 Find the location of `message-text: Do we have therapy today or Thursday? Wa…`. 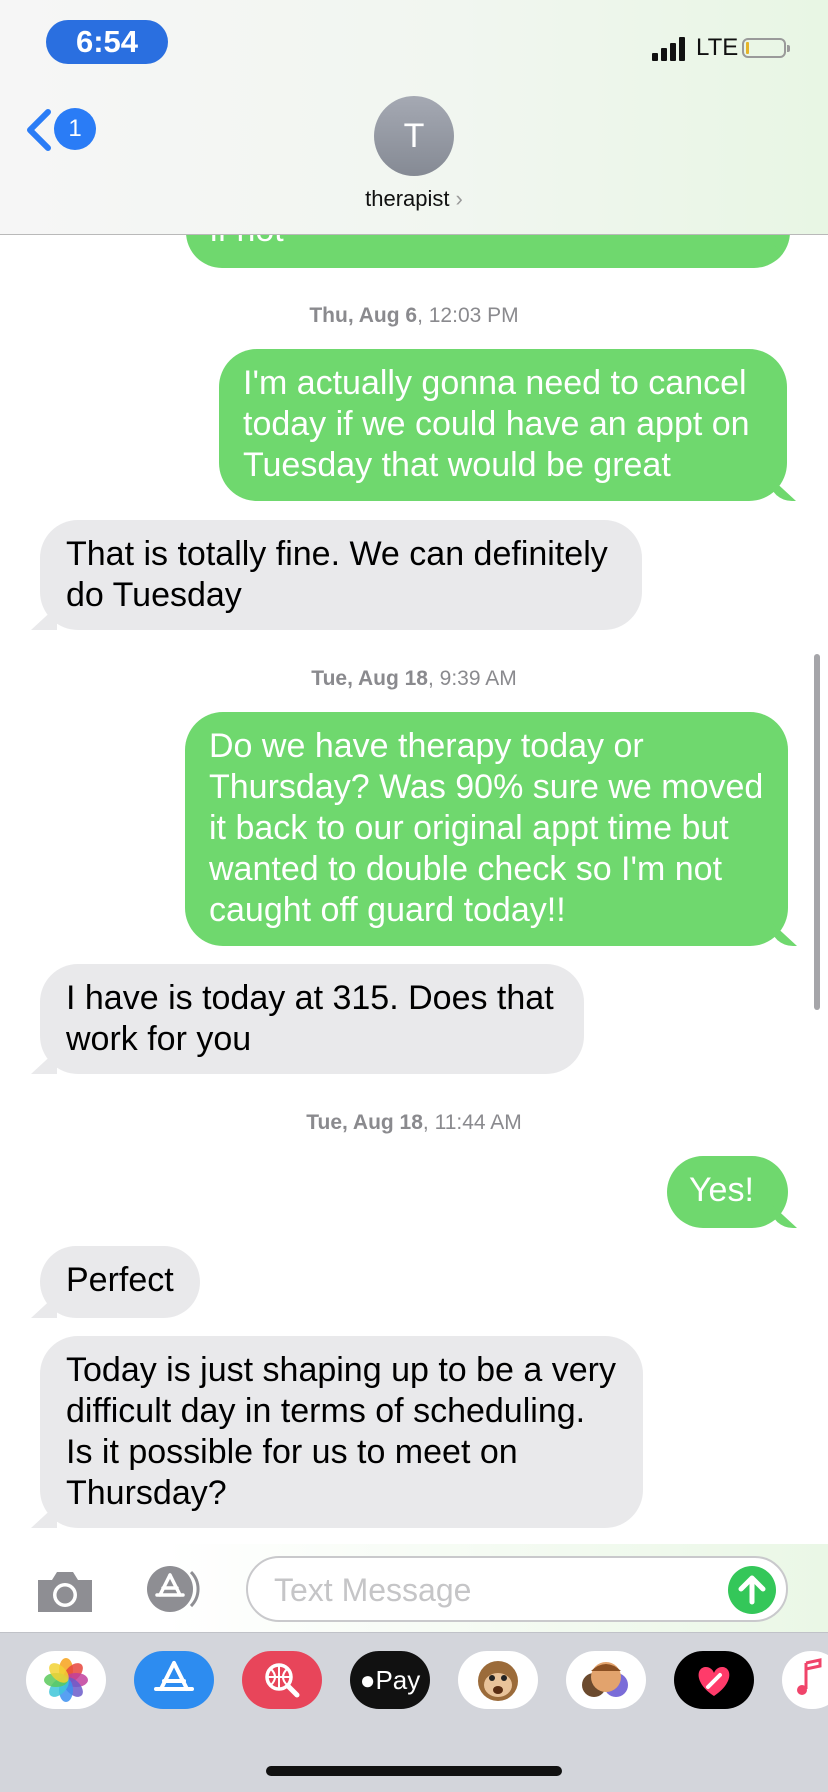

message-text: Do we have therapy today or Thursday? Wa… is located at coordinates (486, 828).